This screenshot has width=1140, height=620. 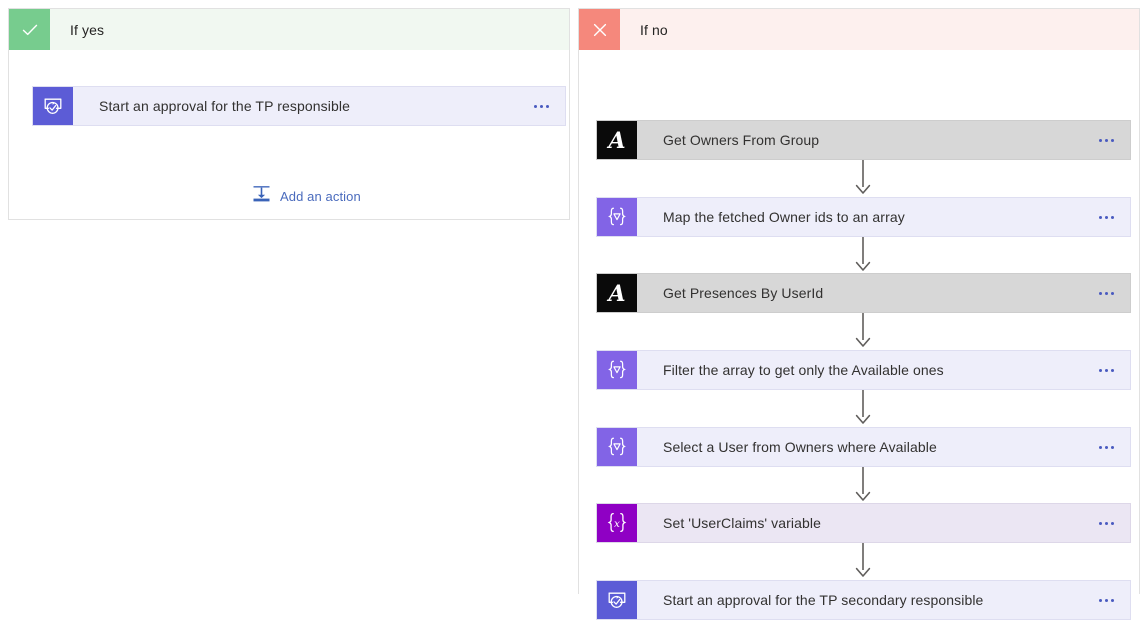 What do you see at coordinates (863, 523) in the screenshot?
I see `flow-node-set-userclaims-variable: x Set 'UserClaims' variable` at bounding box center [863, 523].